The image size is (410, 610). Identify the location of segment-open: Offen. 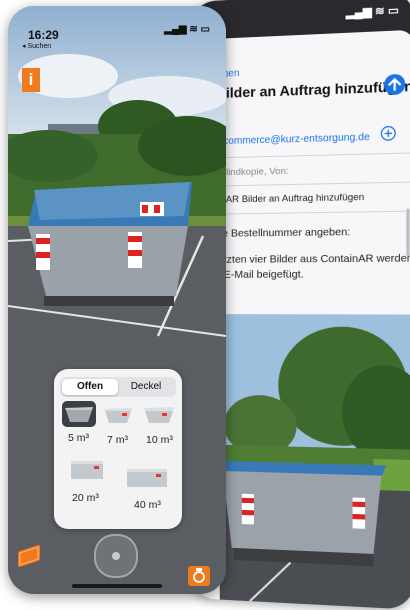
(90, 386).